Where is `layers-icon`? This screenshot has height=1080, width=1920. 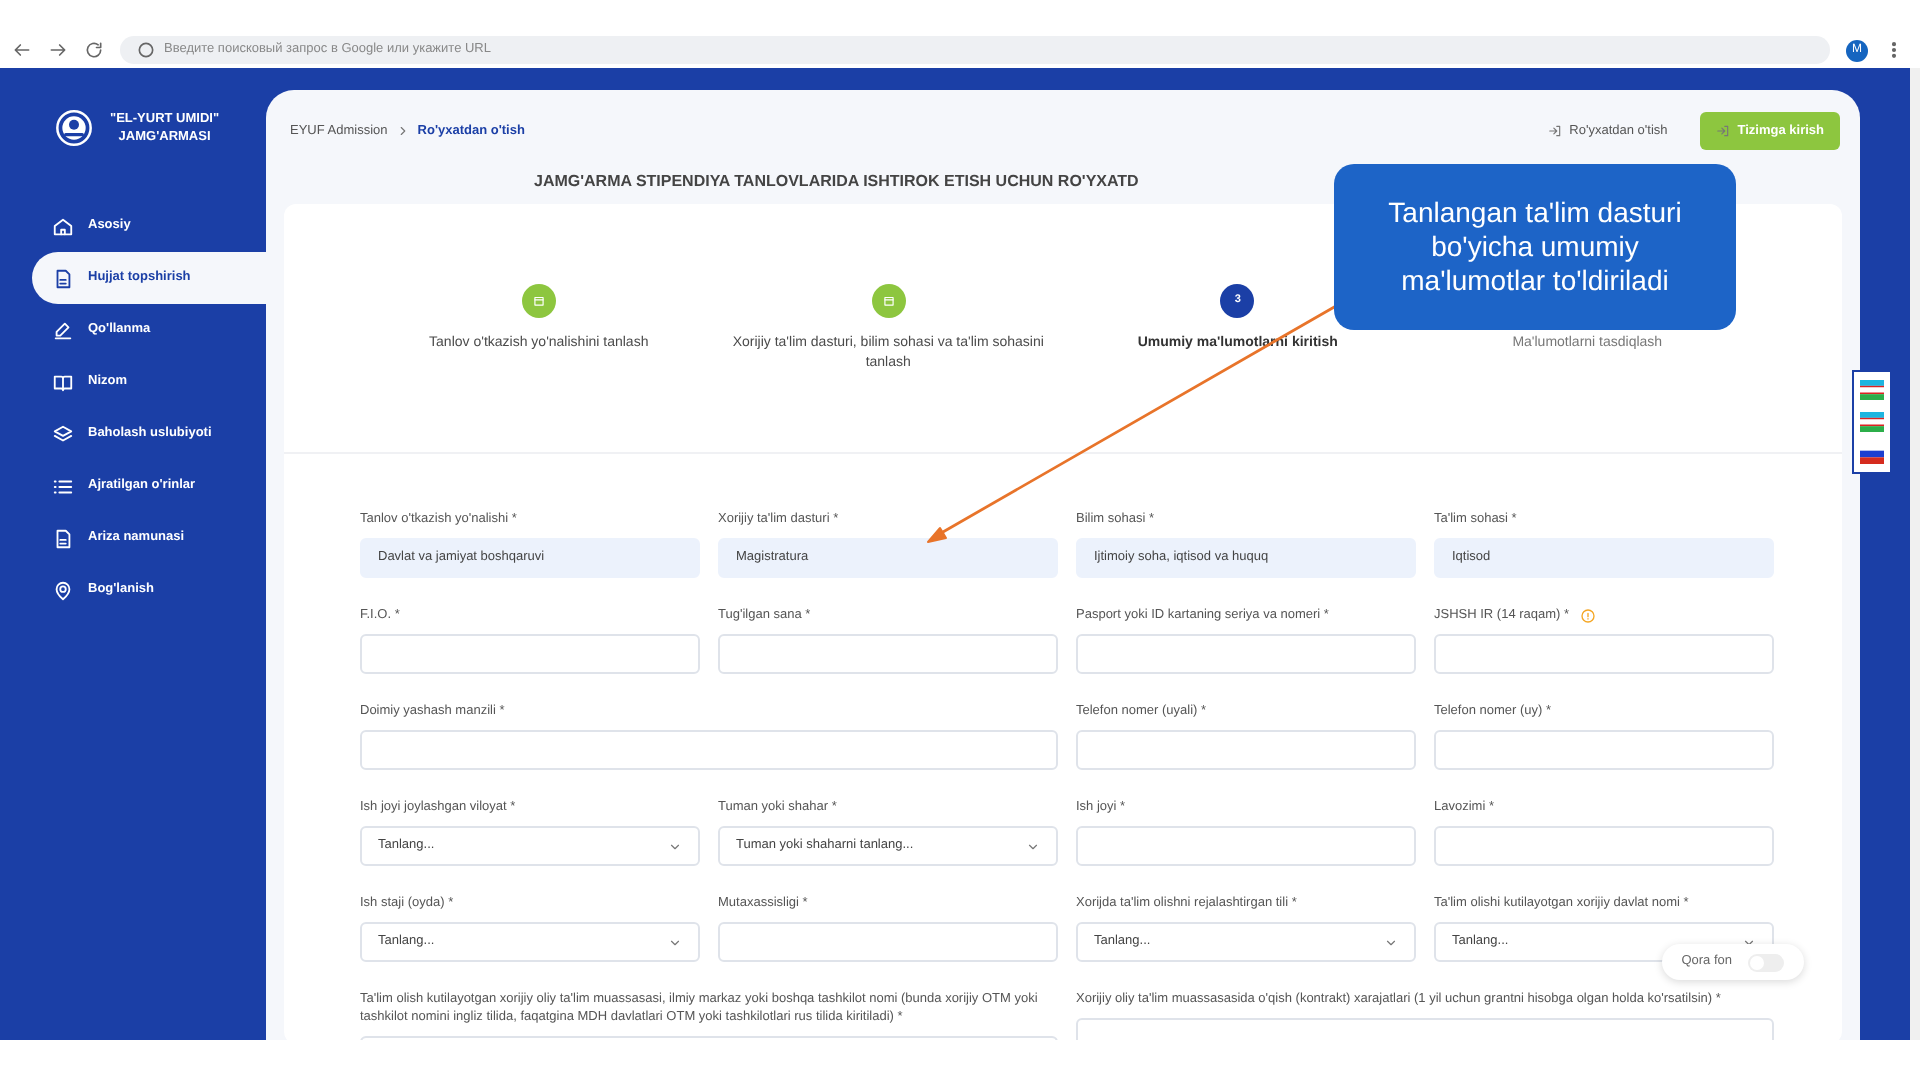 layers-icon is located at coordinates (63, 434).